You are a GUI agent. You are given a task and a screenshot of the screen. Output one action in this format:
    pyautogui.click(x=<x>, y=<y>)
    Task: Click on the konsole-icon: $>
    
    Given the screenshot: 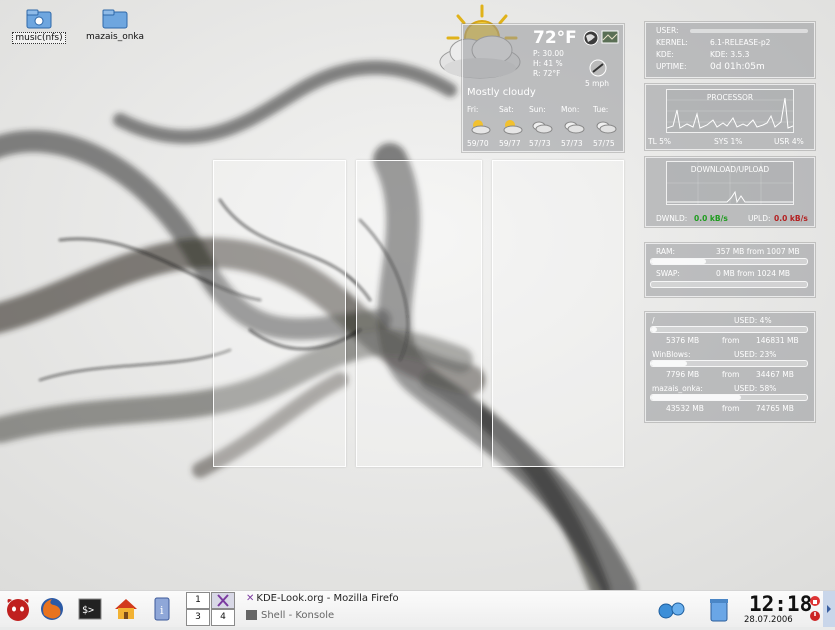 What is the action you would take?
    pyautogui.click(x=90, y=609)
    